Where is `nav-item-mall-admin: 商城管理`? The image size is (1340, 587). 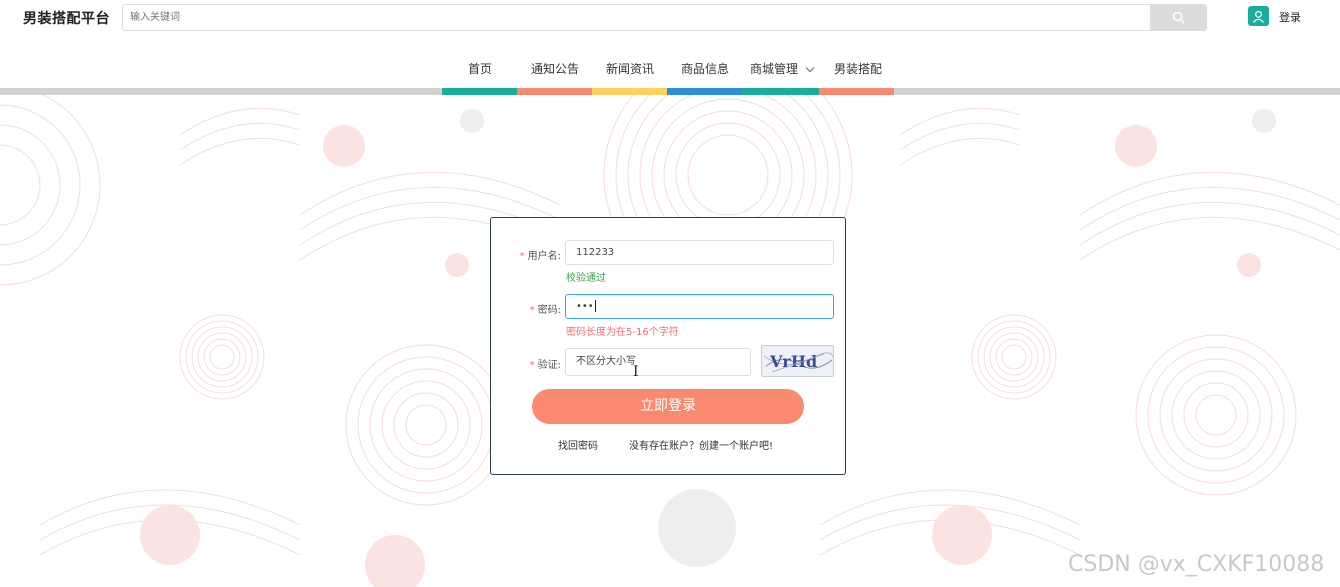
nav-item-mall-admin: 商城管理 is located at coordinates (782, 68).